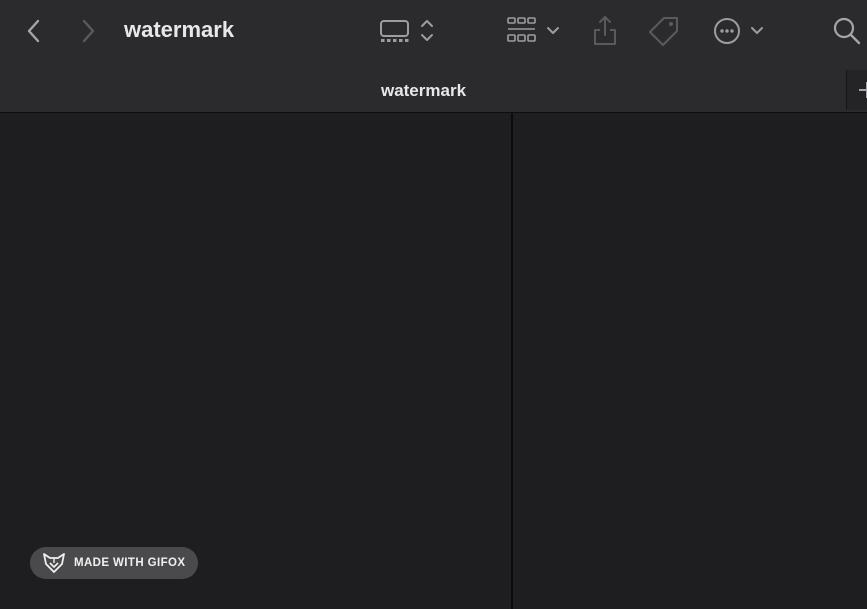  I want to click on tag-icon, so click(664, 31).